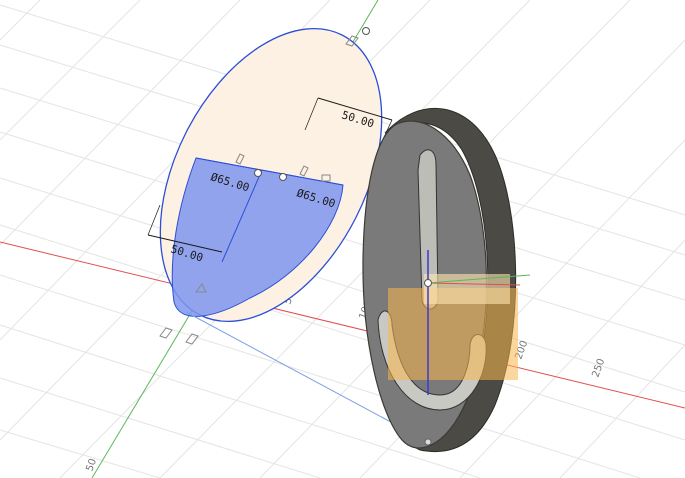 Image resolution: width=685 pixels, height=478 pixels. I want to click on selected-region, so click(257, 237).